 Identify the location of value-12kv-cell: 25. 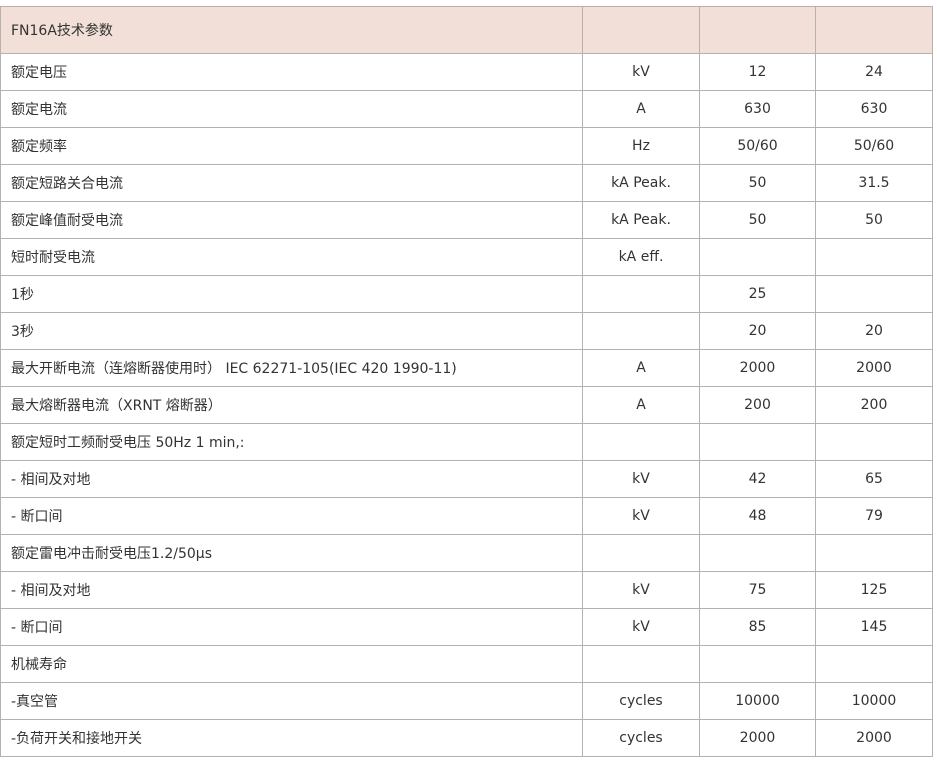
(757, 294).